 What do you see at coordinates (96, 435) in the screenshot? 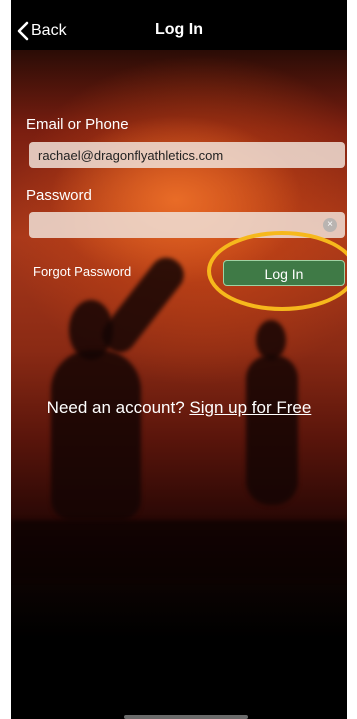
I see `silhouette-body-left` at bounding box center [96, 435].